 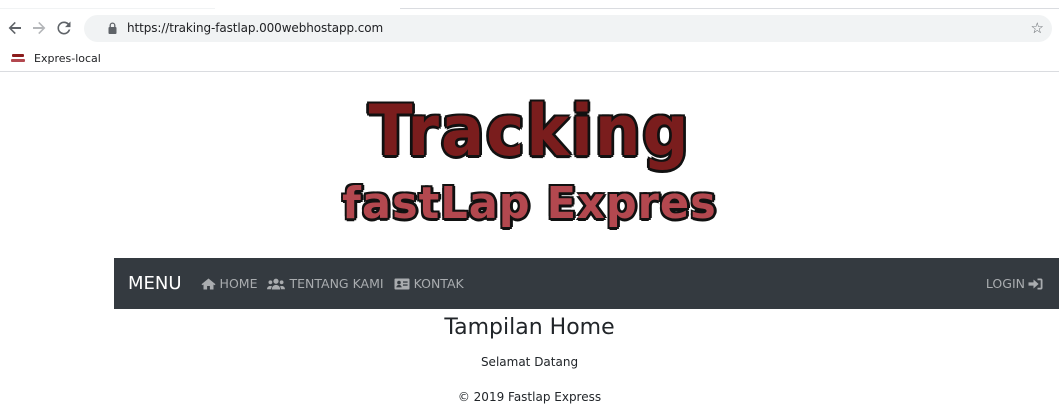 I want to click on welcome-text: Selamat Datang, so click(x=529, y=362).